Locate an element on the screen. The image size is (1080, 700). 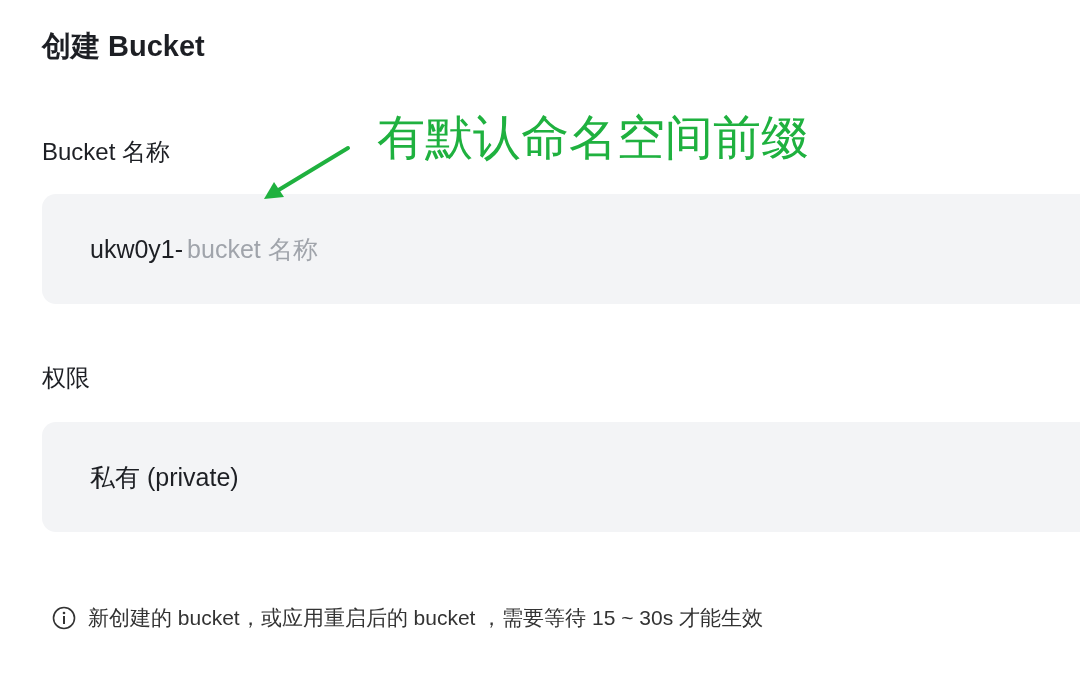
hint-text: 新创建的 bucket，或应用重启后的 bucket ，需要等待 15 ~ 30s 才能生效 is located at coordinates (426, 618).